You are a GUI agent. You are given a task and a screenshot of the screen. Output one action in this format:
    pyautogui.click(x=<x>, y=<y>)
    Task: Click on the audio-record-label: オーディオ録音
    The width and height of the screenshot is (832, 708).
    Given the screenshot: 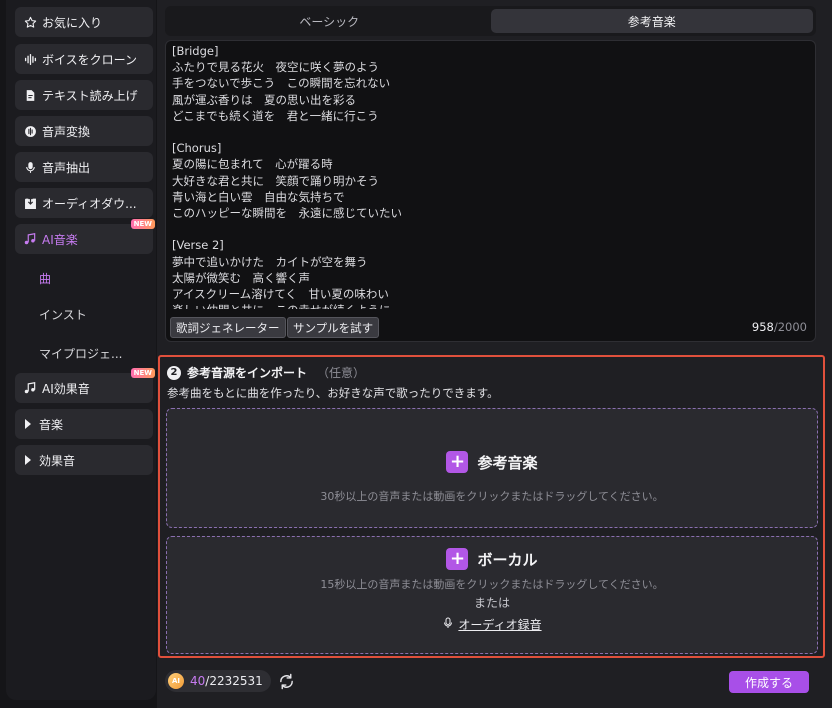 What is the action you would take?
    pyautogui.click(x=500, y=625)
    